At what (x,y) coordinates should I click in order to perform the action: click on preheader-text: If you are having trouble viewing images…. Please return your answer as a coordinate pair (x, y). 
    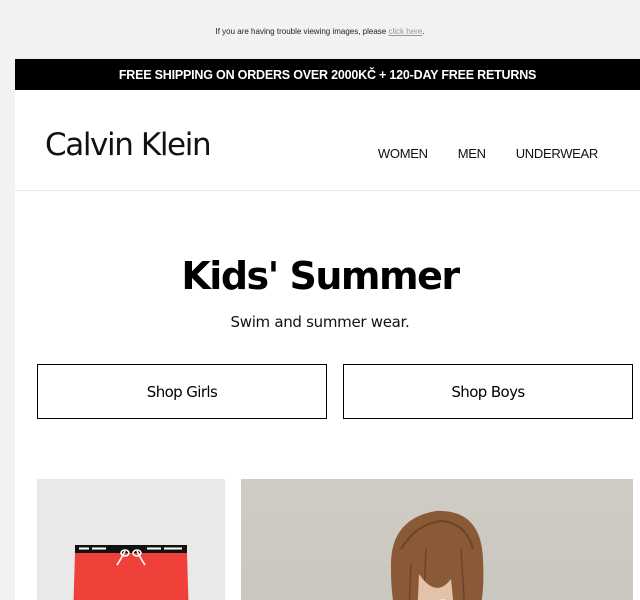
    Looking at the image, I should click on (301, 31).